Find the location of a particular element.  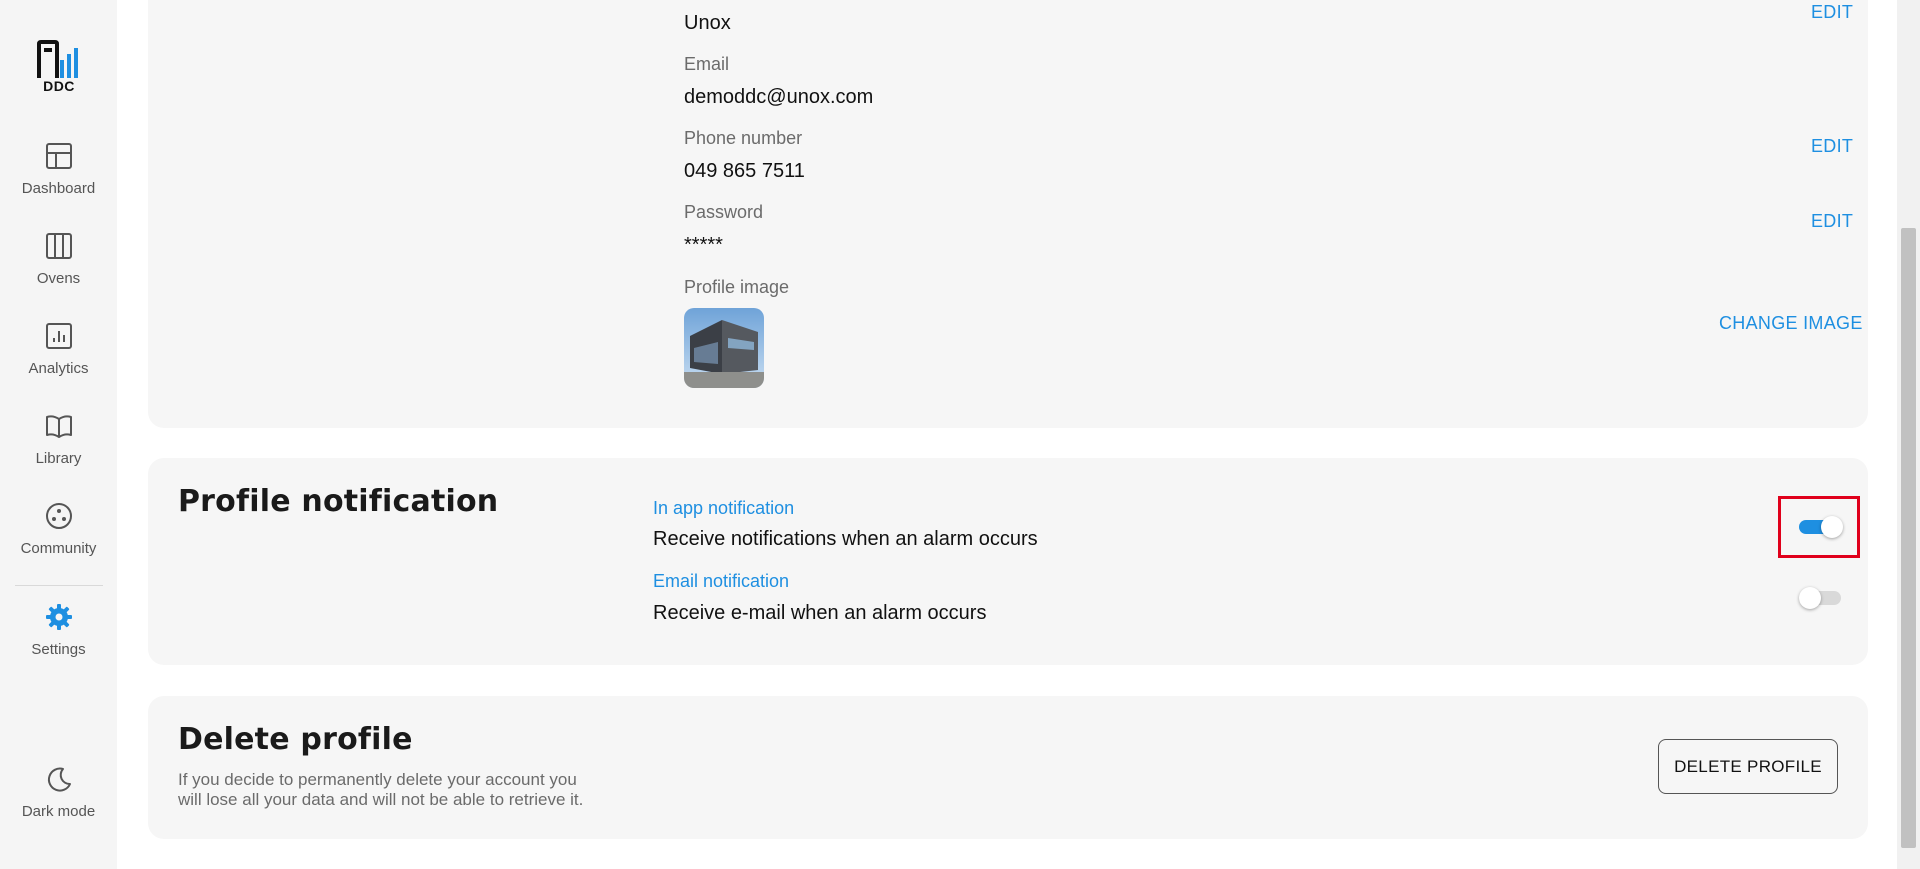

community-icon is located at coordinates (58, 516).